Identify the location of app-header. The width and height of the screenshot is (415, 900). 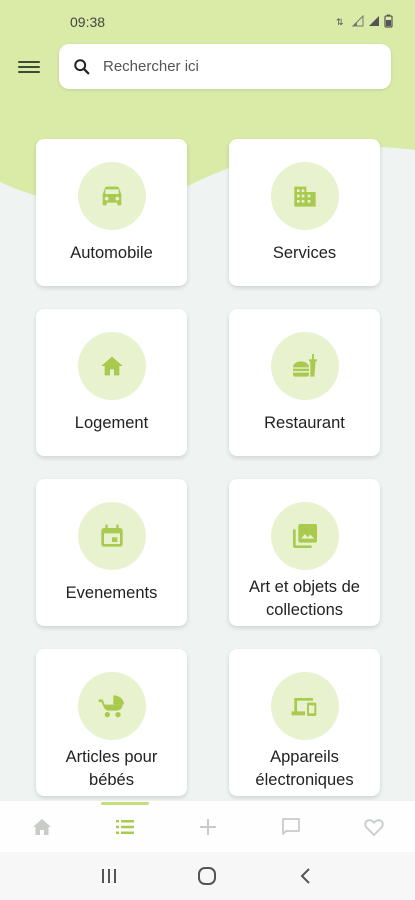
(207, 68).